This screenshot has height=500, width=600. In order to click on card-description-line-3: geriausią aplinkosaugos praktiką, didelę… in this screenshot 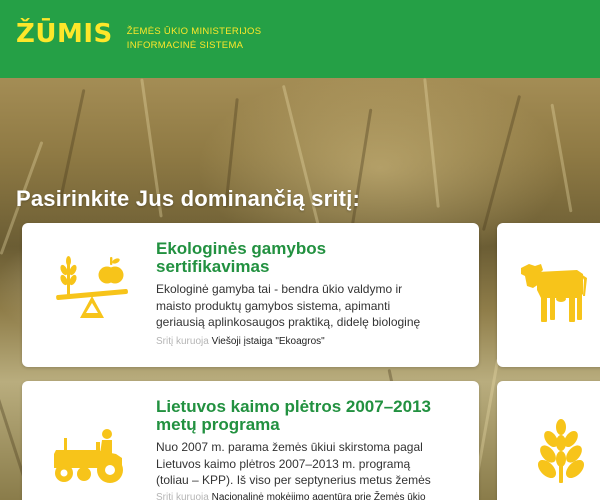, I will do `click(288, 322)`.